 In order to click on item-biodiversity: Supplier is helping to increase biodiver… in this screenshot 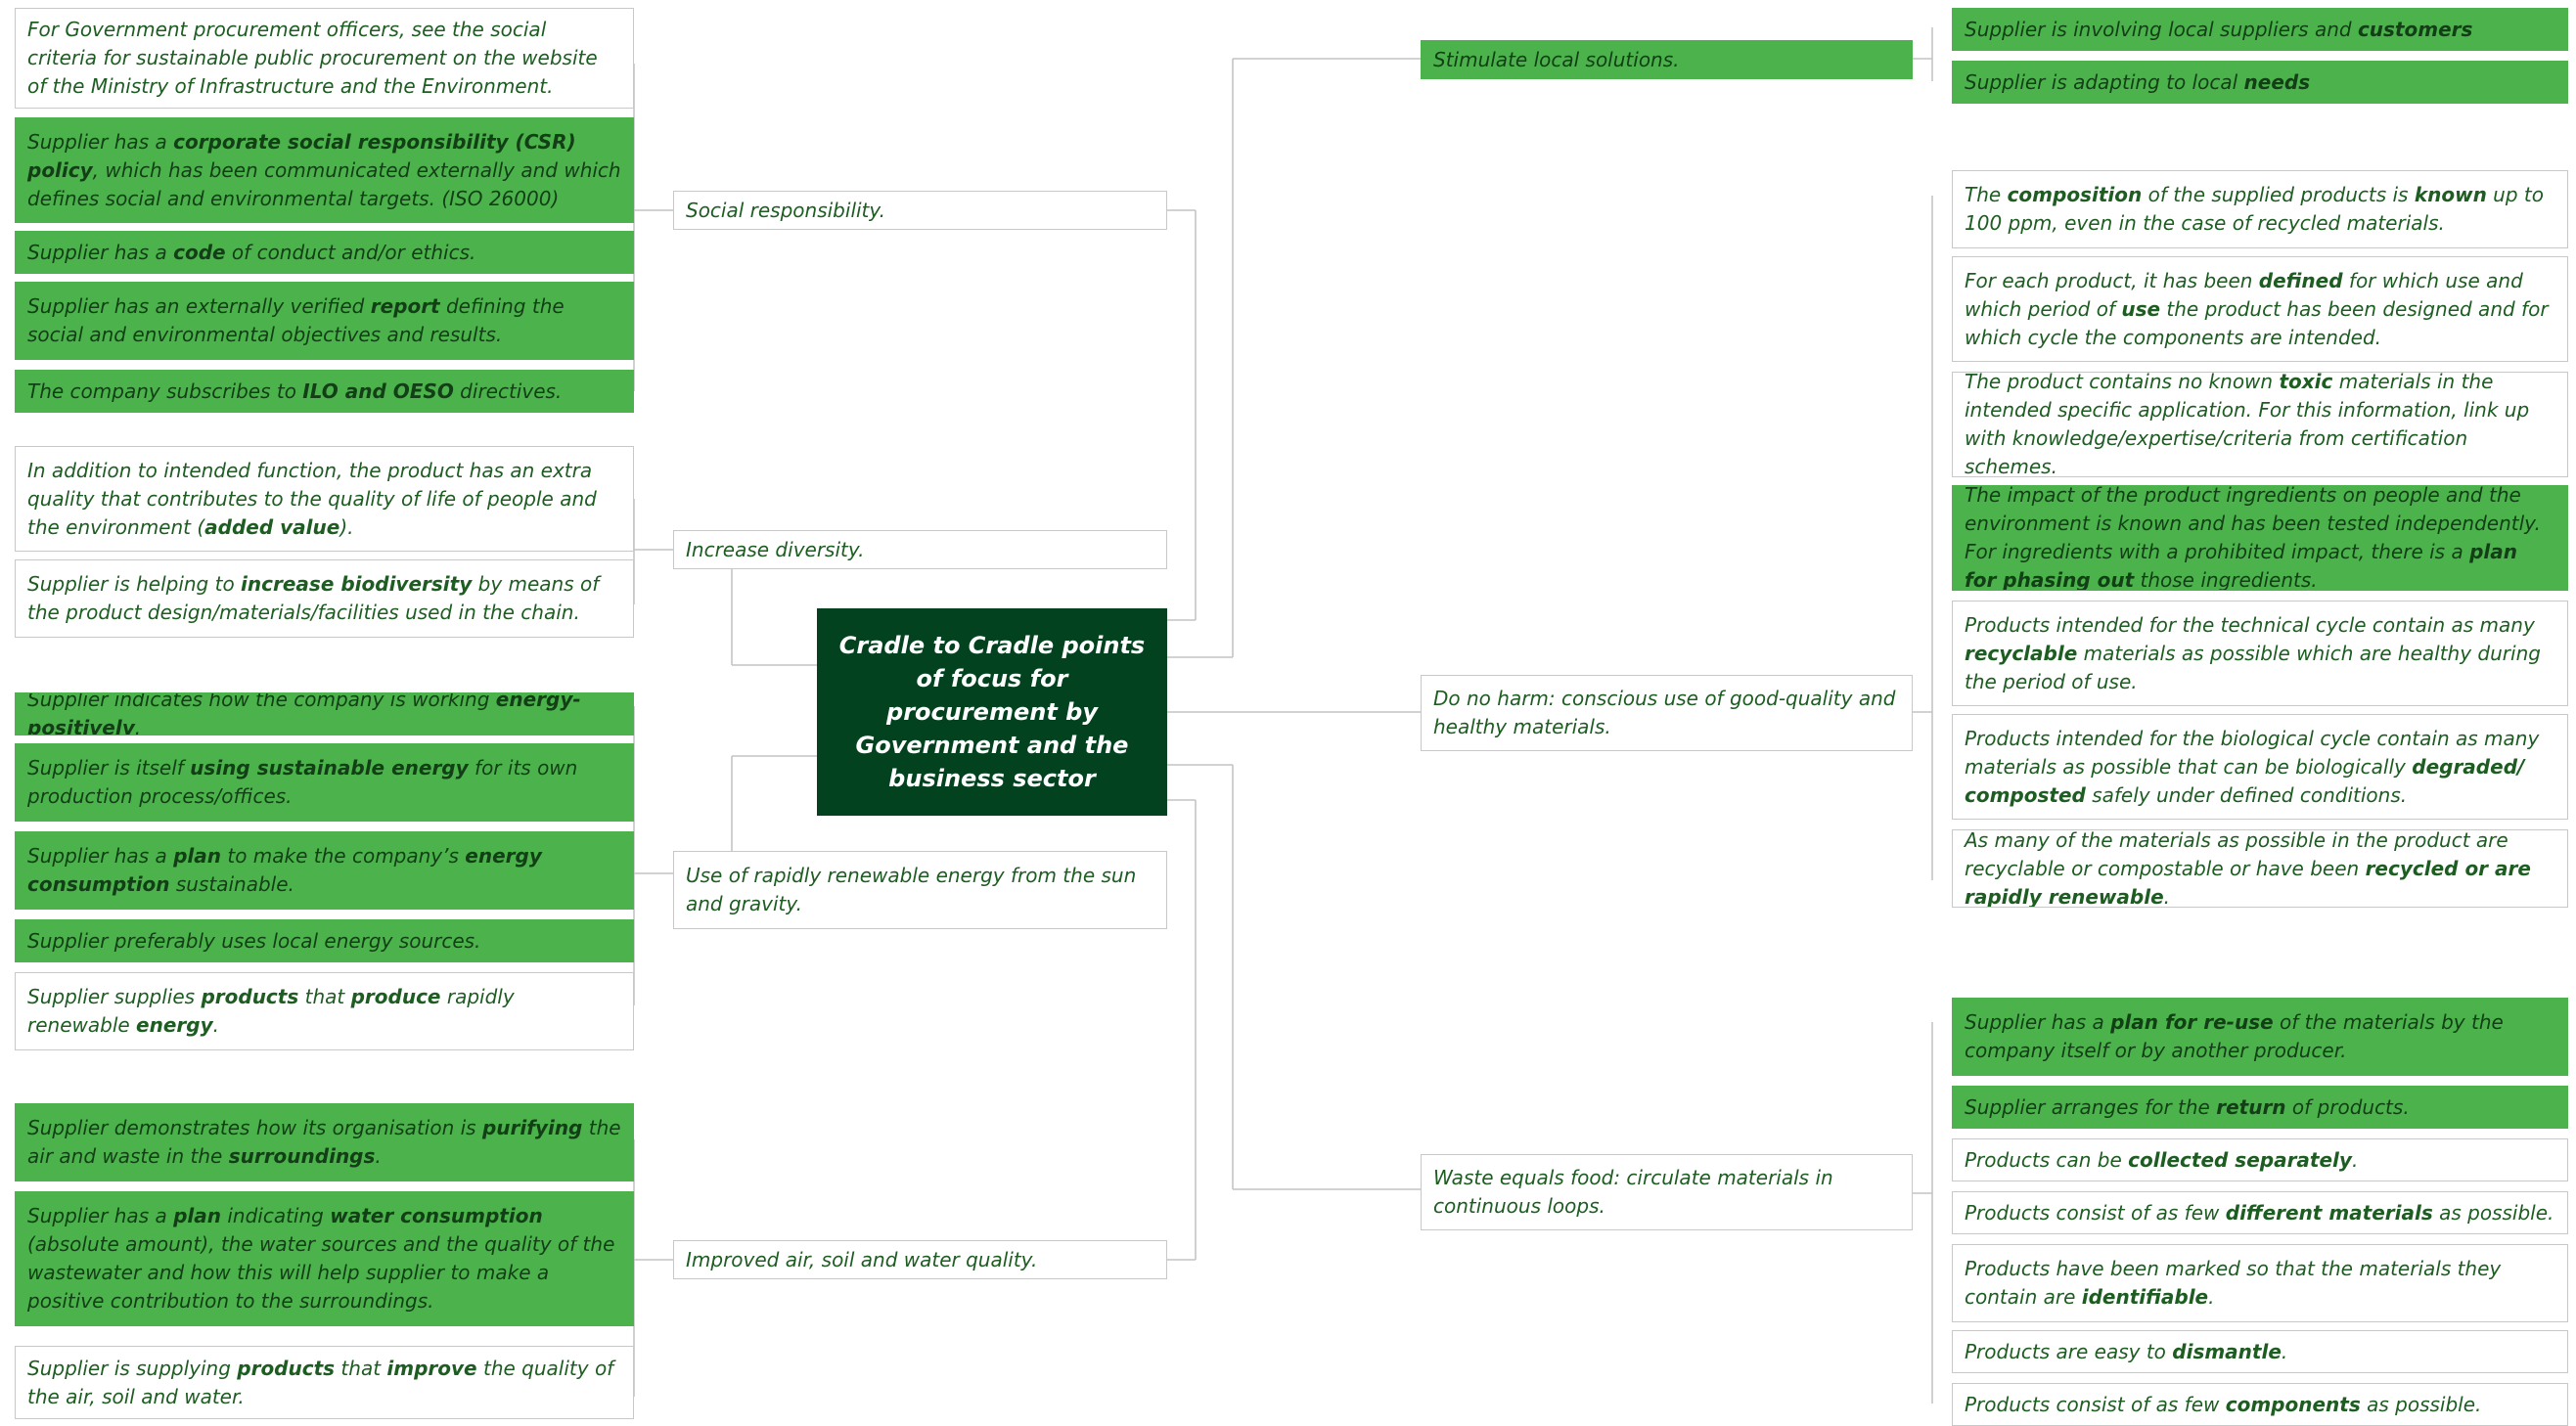, I will do `click(324, 599)`.